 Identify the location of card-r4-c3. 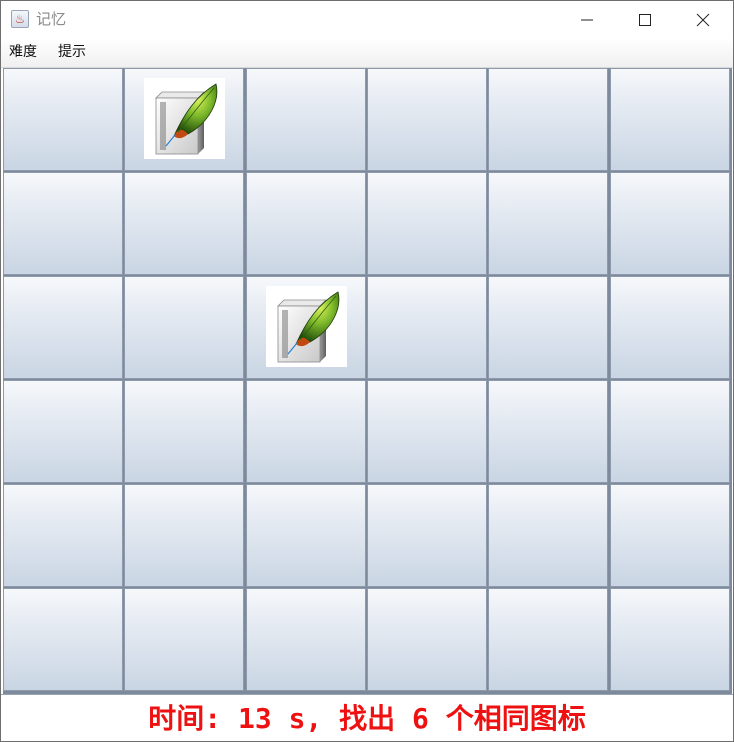
(306, 431).